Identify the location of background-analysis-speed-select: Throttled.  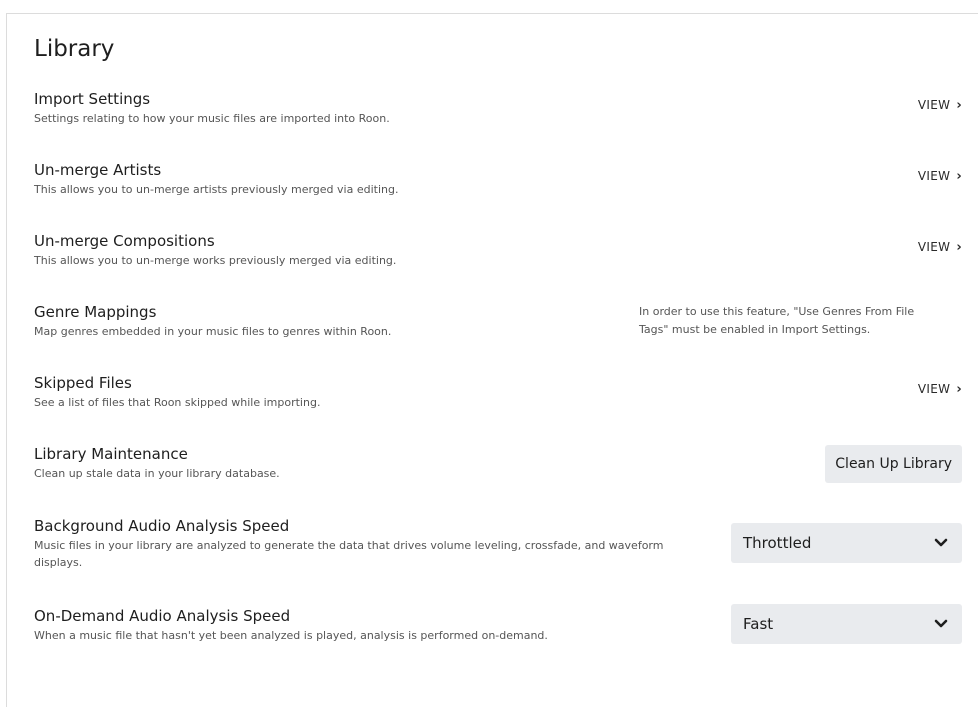
(846, 543).